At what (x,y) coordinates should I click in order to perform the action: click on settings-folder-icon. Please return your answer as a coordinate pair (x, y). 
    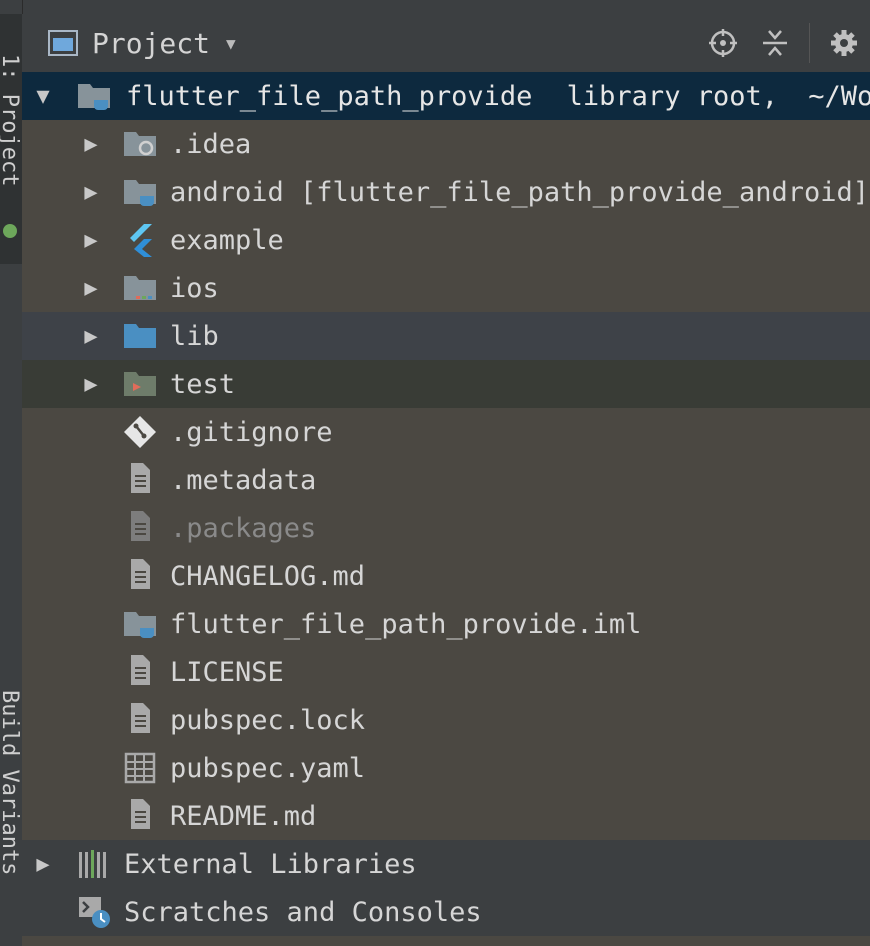
    Looking at the image, I should click on (140, 144).